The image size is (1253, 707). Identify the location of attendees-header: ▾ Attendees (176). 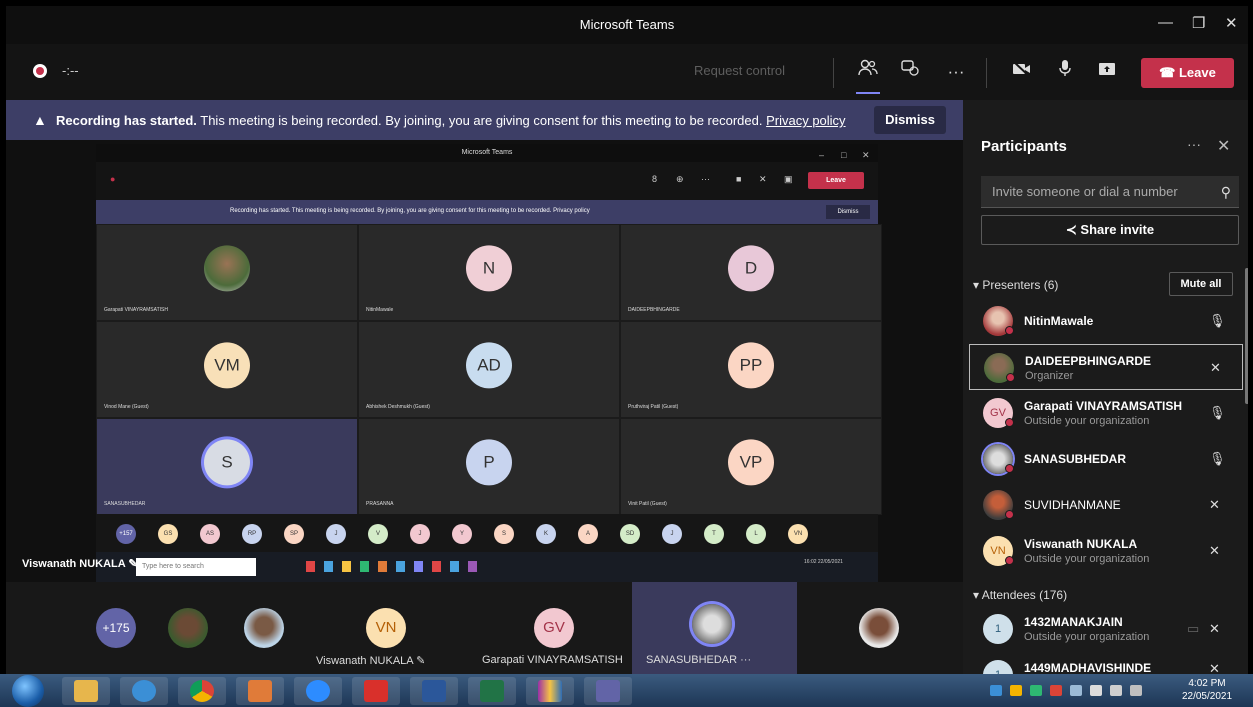
(1020, 595).